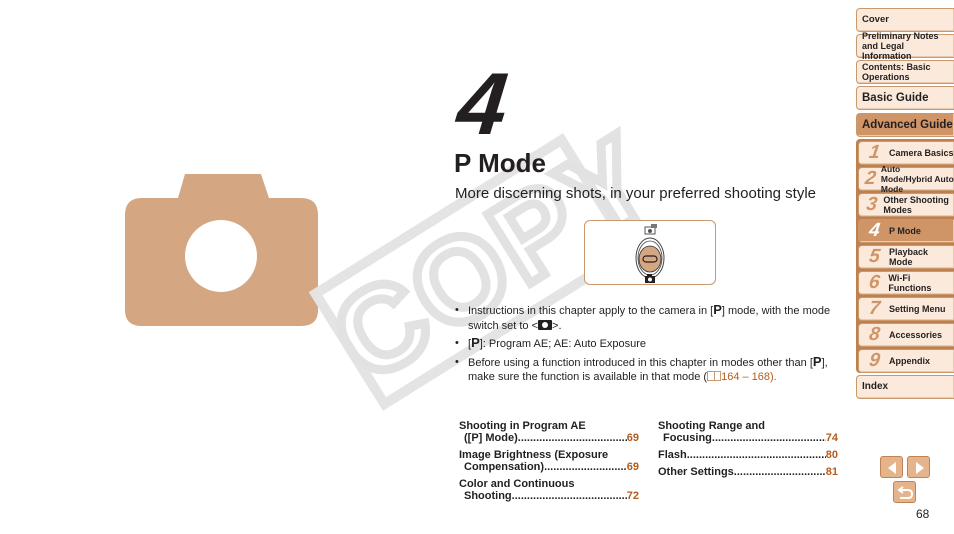 The image size is (954, 534). What do you see at coordinates (500, 163) in the screenshot?
I see `chapter-title: P Mode` at bounding box center [500, 163].